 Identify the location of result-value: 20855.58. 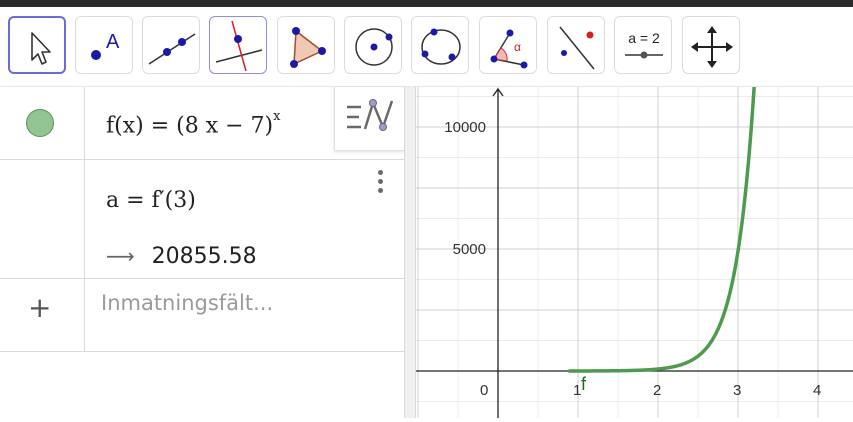
(204, 256).